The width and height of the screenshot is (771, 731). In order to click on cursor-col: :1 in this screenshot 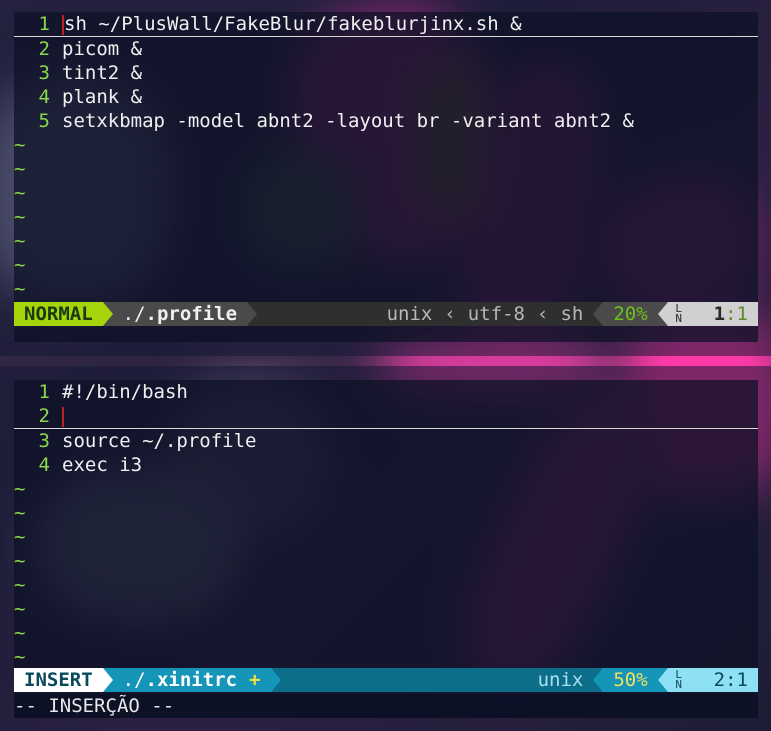, I will do `click(736, 314)`.